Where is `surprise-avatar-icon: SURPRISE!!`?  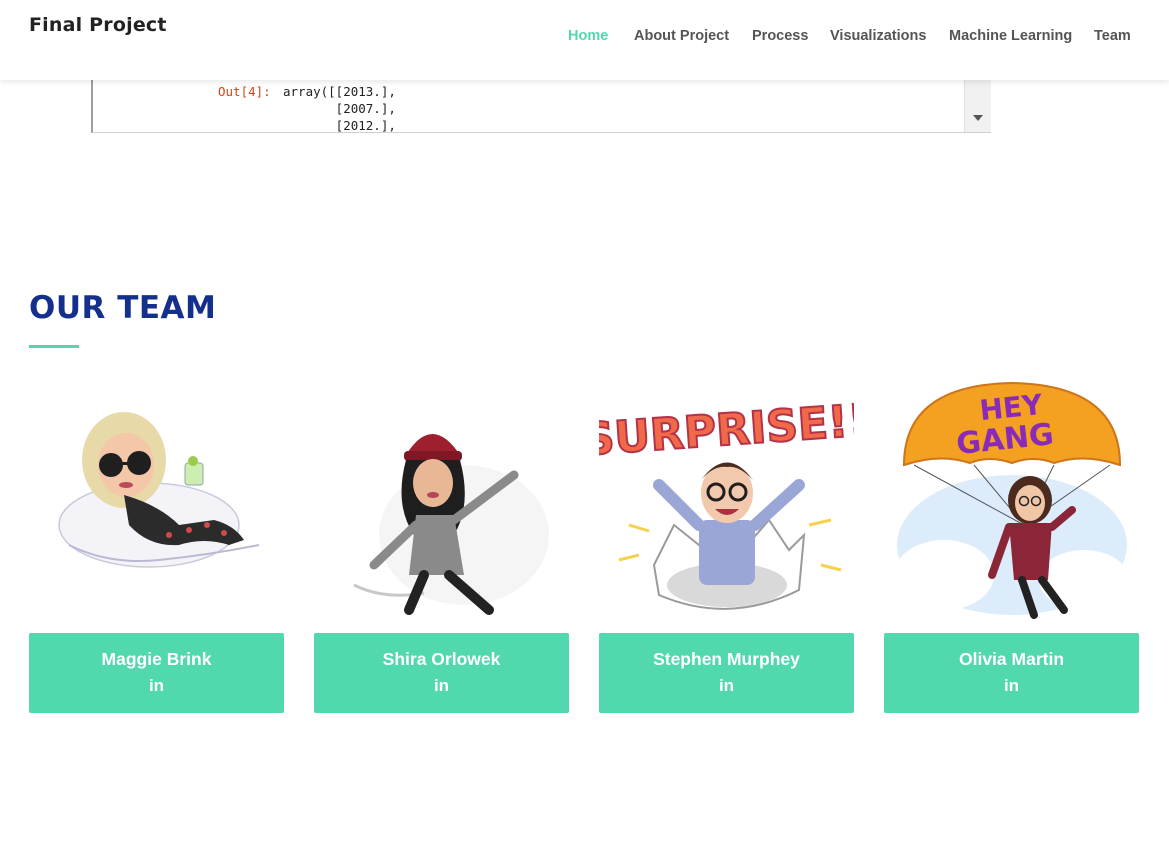 surprise-avatar-icon: SURPRISE!! is located at coordinates (726, 502).